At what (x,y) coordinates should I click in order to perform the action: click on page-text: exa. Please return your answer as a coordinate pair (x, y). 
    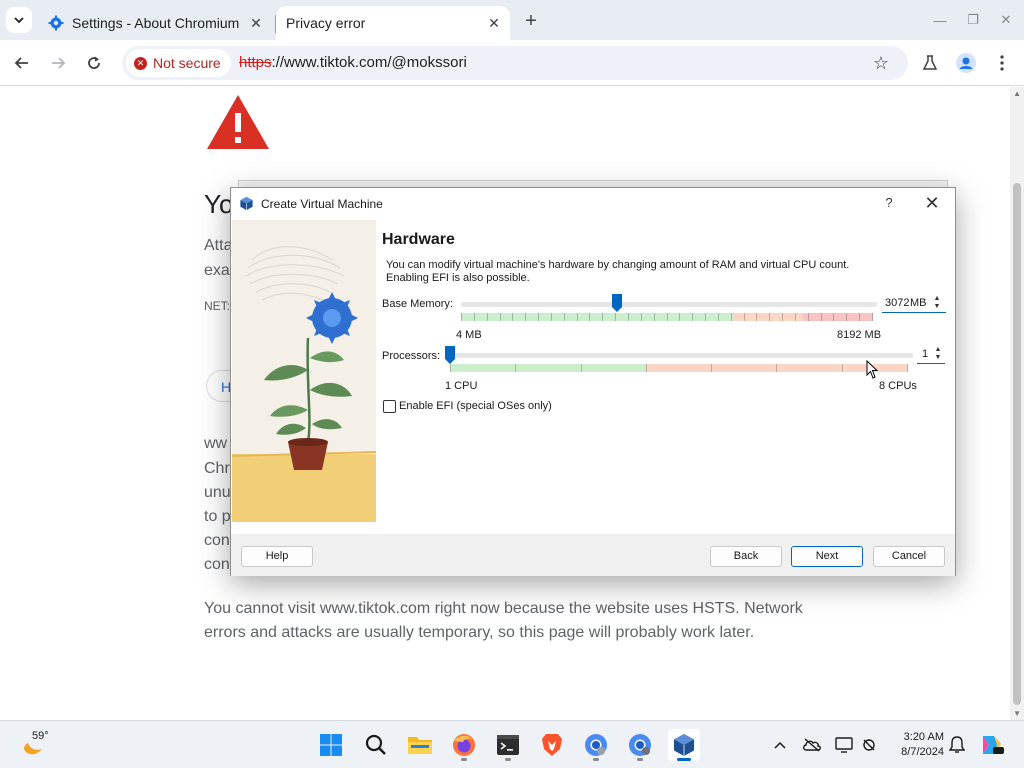
    Looking at the image, I should click on (217, 270).